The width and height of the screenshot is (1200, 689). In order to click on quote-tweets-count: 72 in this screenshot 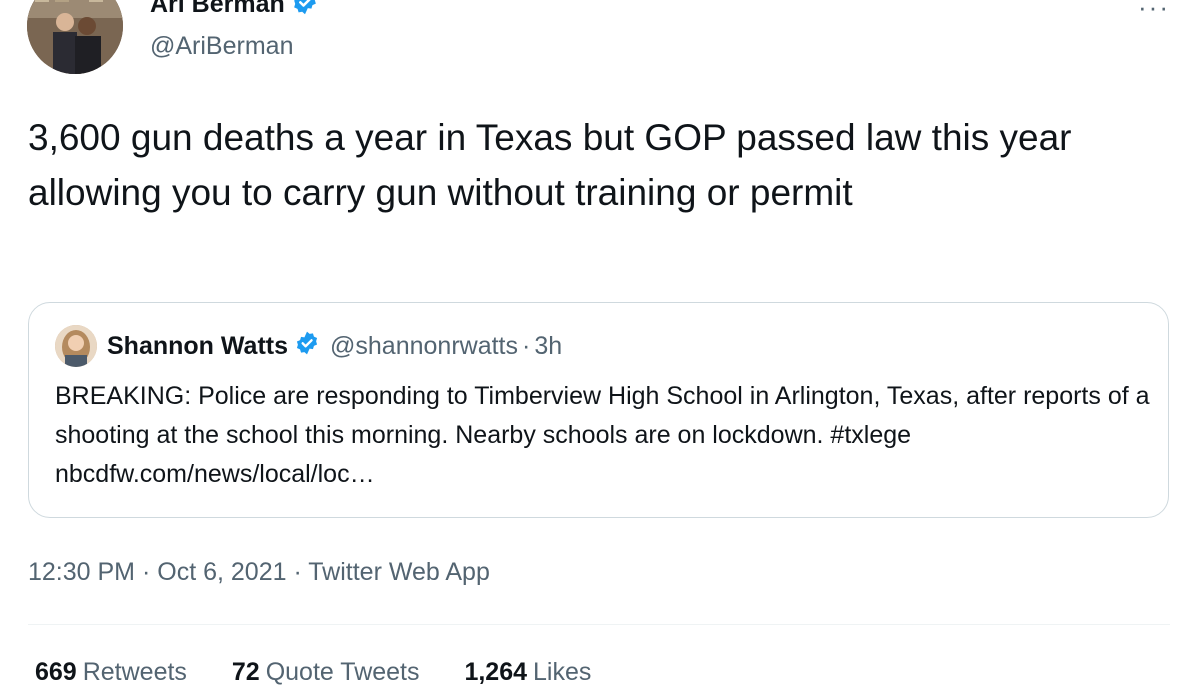, I will do `click(245, 672)`.